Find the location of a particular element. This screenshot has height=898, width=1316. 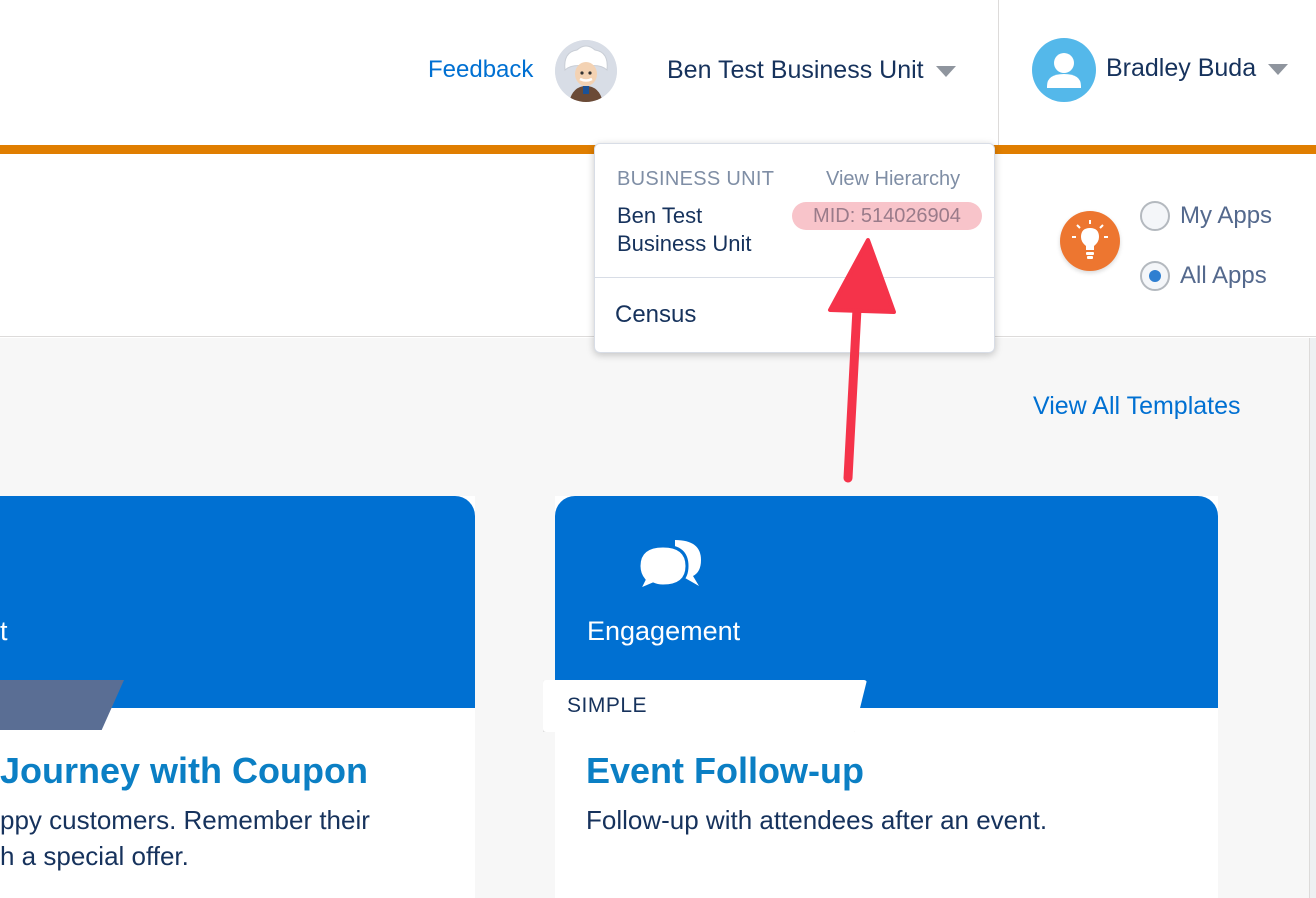

radio-my-apps: My Apps is located at coordinates (1206, 216).